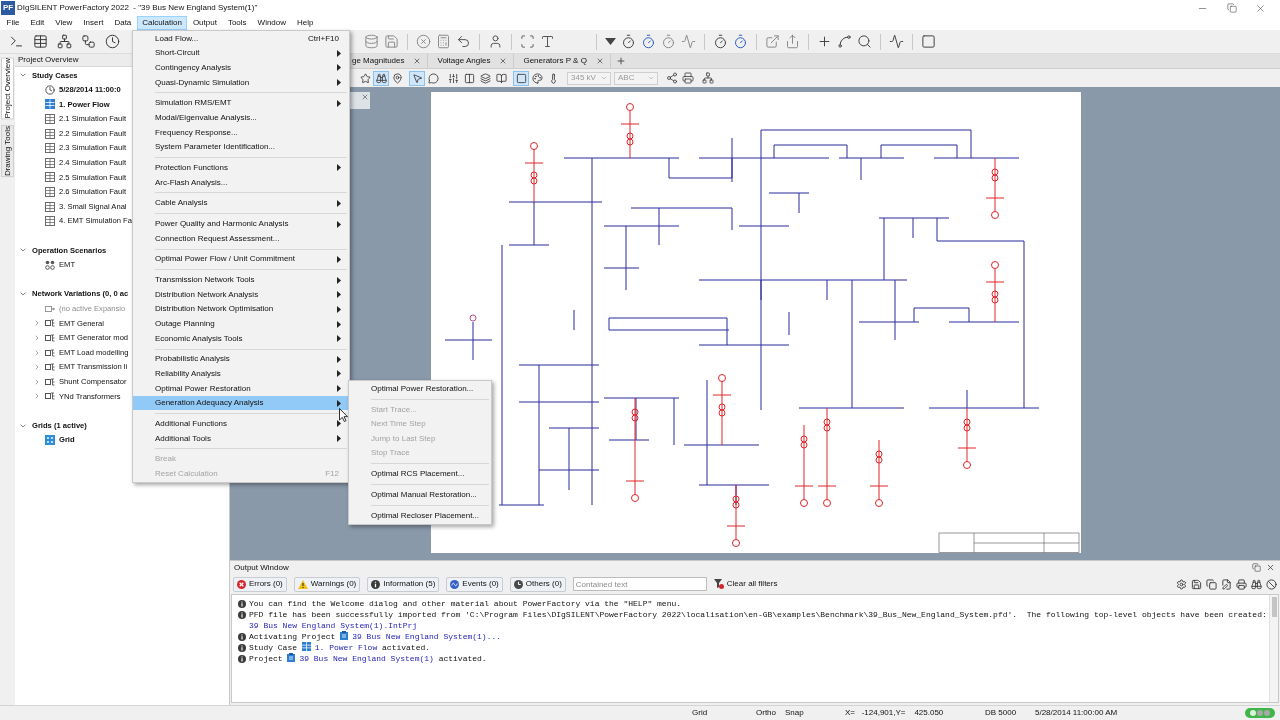 Image resolution: width=1280 pixels, height=720 pixels. I want to click on clear-filters-button: Clear all filters, so click(745, 584).